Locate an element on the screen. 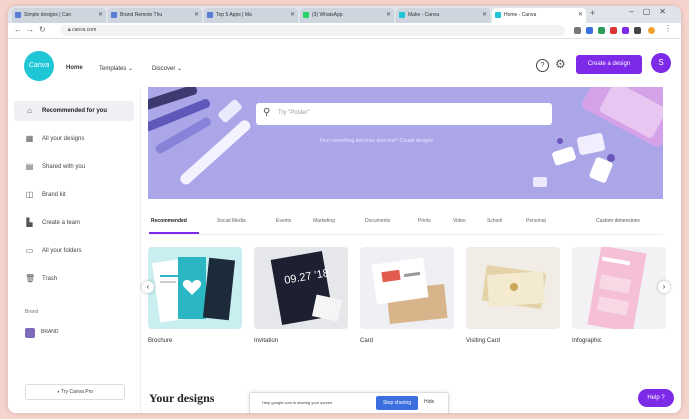 This screenshot has height=419, width=689. search-icon: ⚲ is located at coordinates (267, 112).